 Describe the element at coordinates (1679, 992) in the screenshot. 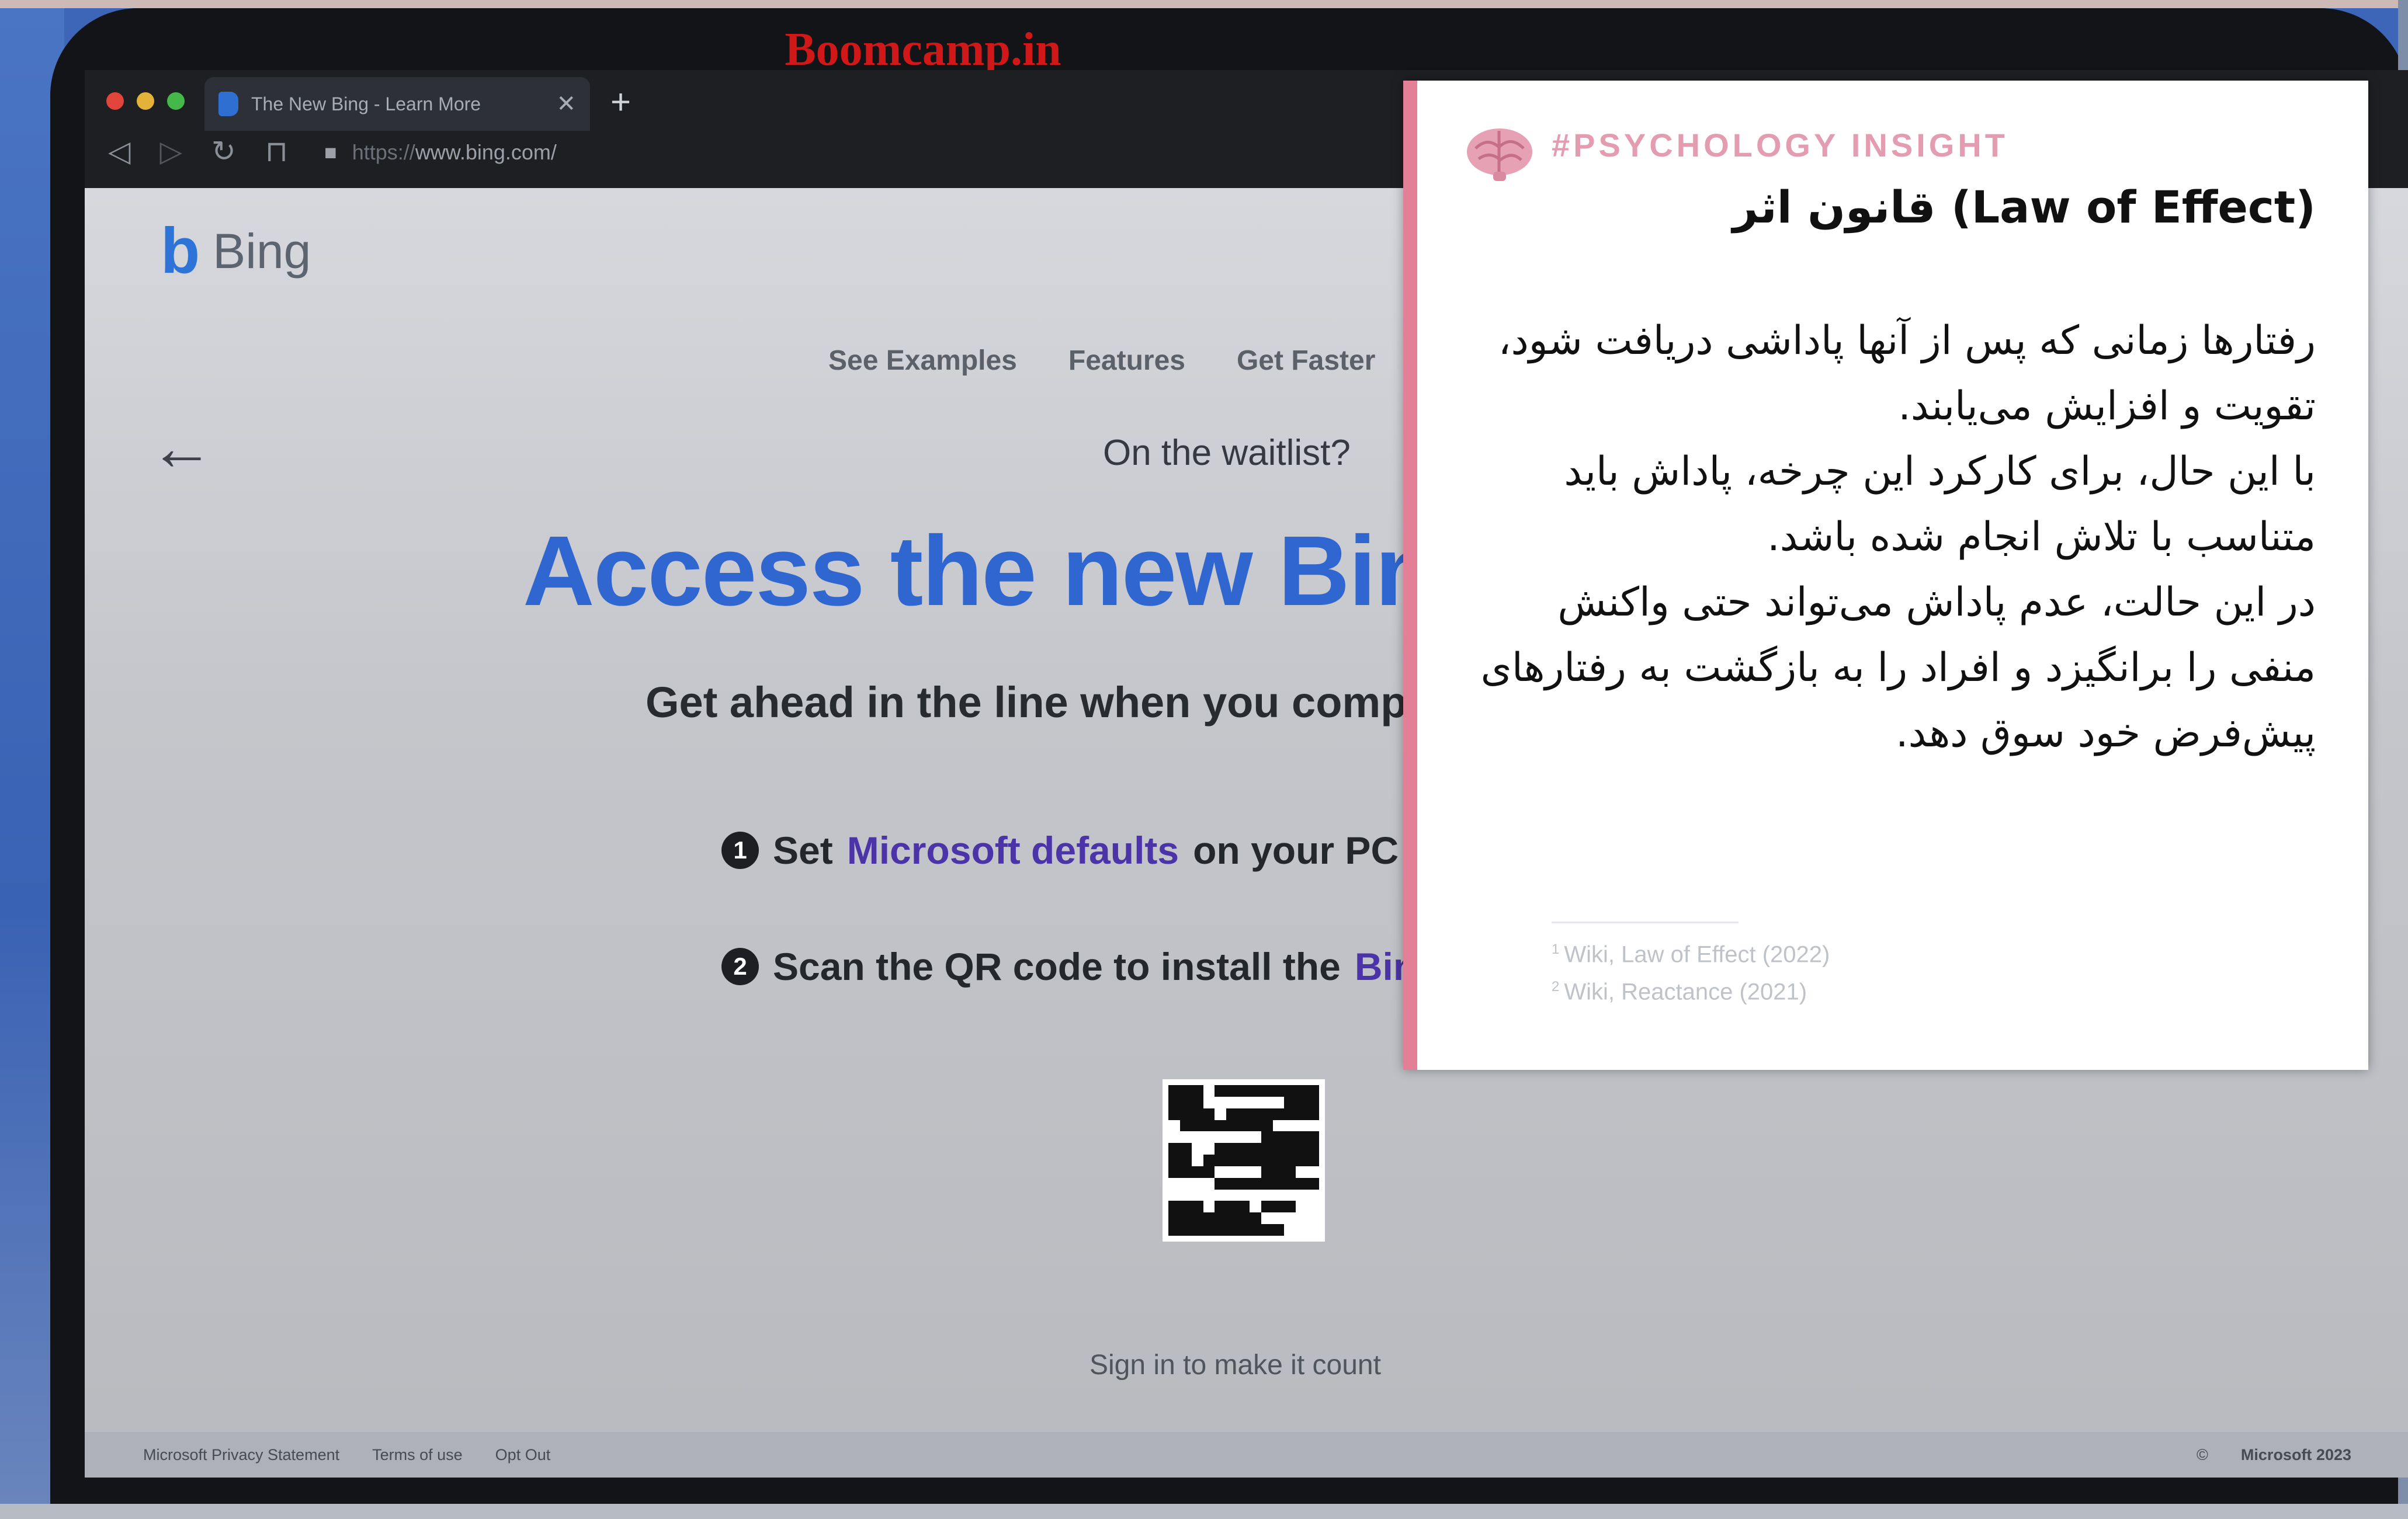

I see `reference-item: 2 Wiki, Reactance (2021)` at that location.